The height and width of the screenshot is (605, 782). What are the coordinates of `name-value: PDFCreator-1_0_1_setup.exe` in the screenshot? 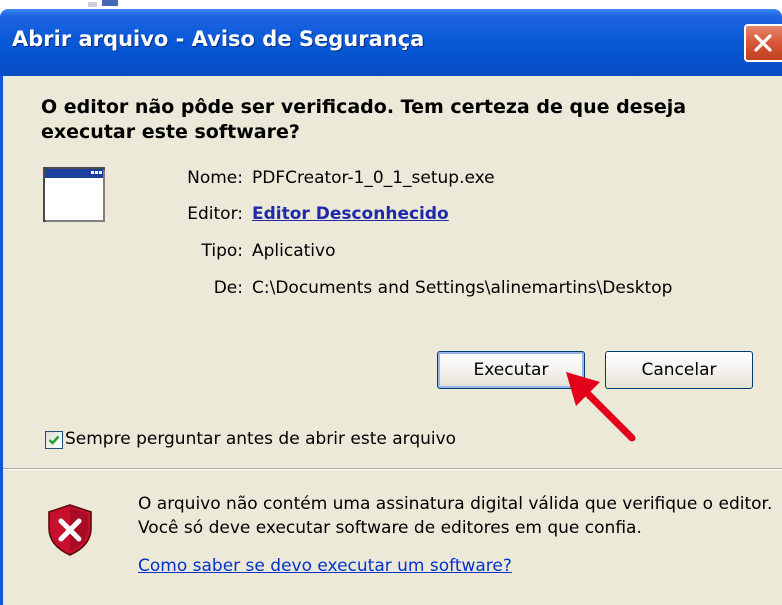 It's located at (373, 178).